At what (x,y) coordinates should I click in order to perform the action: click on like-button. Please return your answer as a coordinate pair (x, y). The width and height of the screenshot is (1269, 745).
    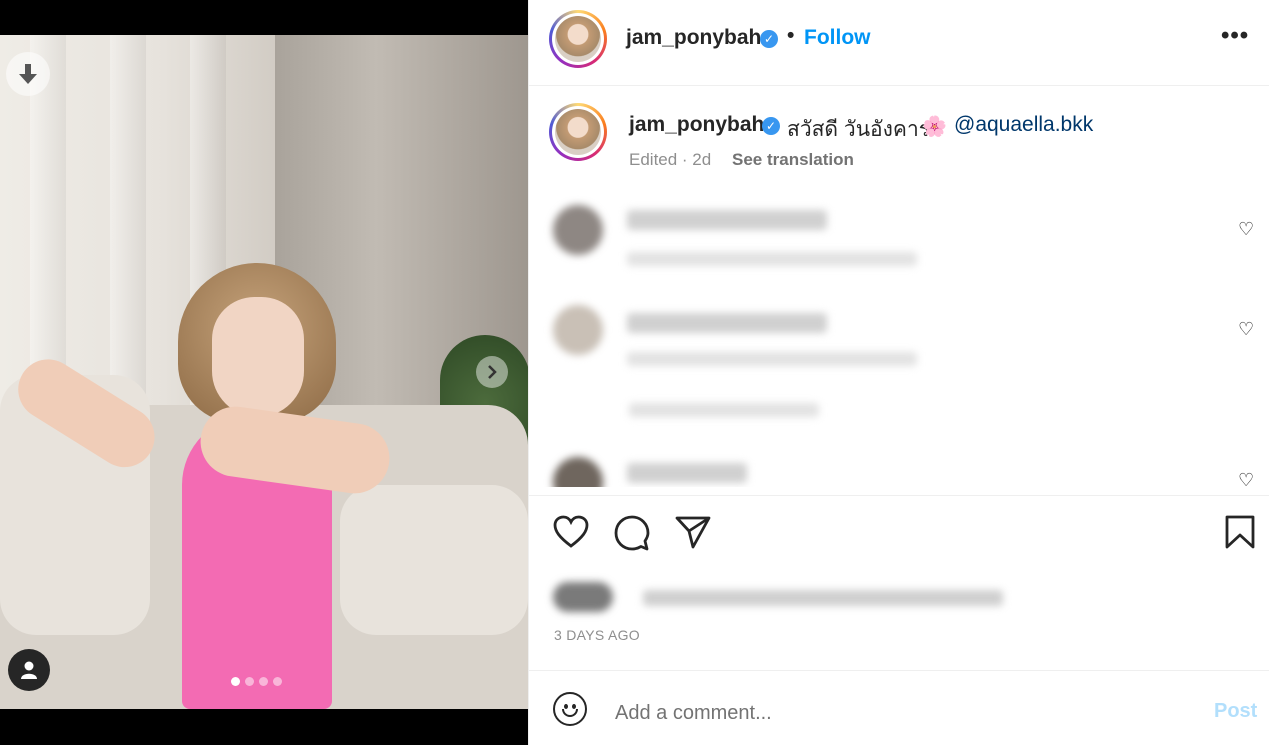
    Looking at the image, I should click on (571, 536).